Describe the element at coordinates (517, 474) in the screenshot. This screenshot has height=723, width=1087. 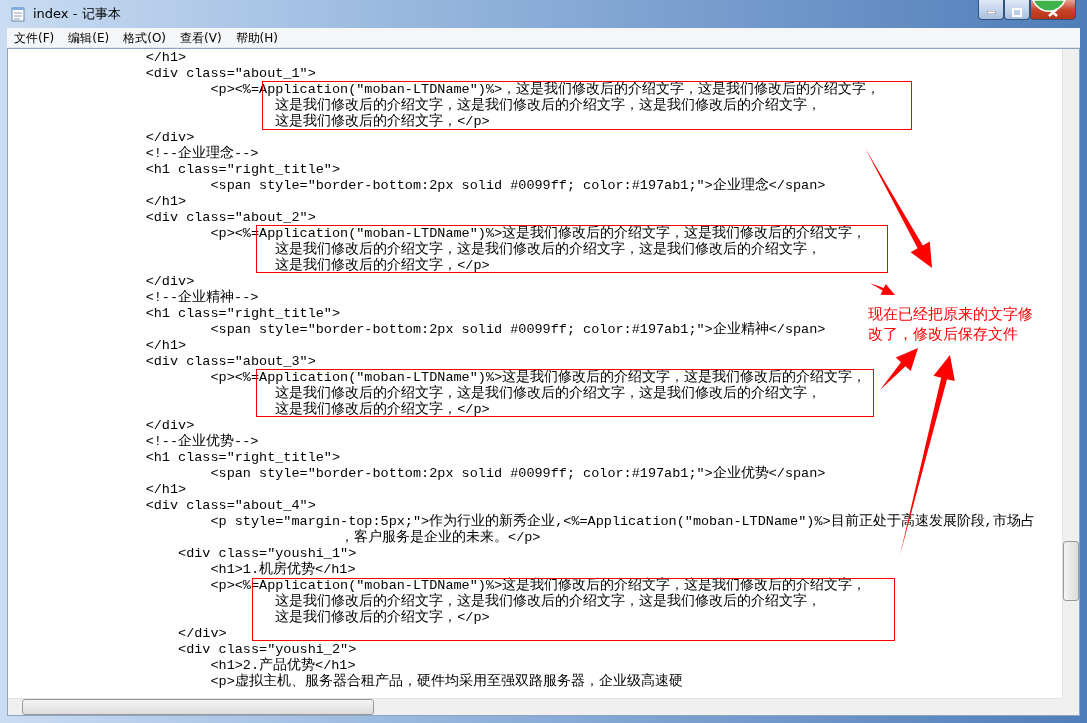
I see `code-line: <span style="border-bottom:2px solid #0099ff; color:#197ab1;">企业优势</span>` at that location.